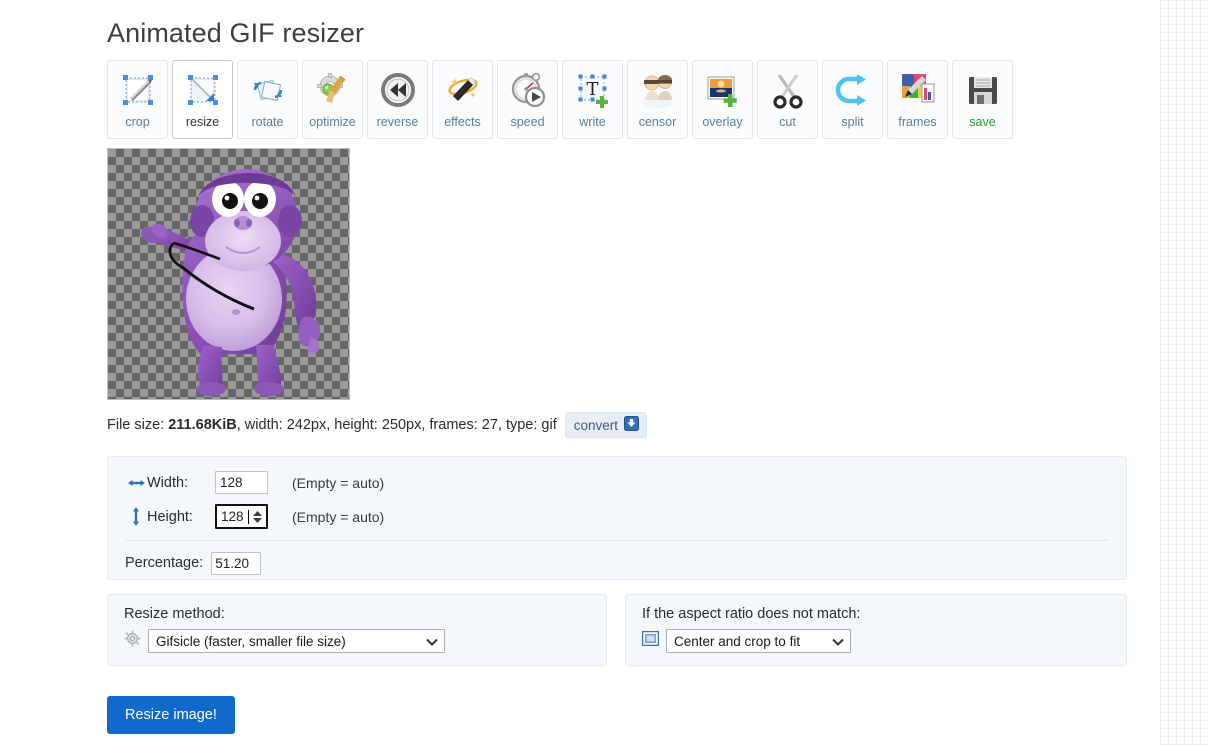 The width and height of the screenshot is (1208, 745). Describe the element at coordinates (232, 516) in the screenshot. I see `height-value: 128` at that location.